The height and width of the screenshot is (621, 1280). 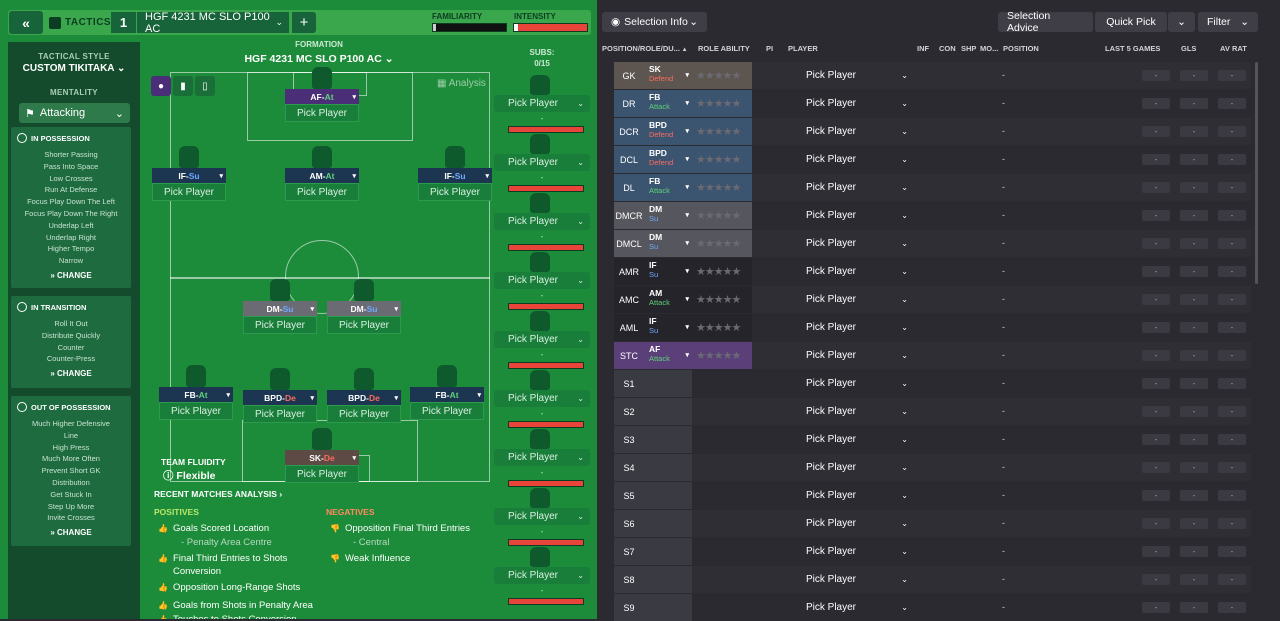 I want to click on player-role-selector: SK - De ▾, so click(x=322, y=457).